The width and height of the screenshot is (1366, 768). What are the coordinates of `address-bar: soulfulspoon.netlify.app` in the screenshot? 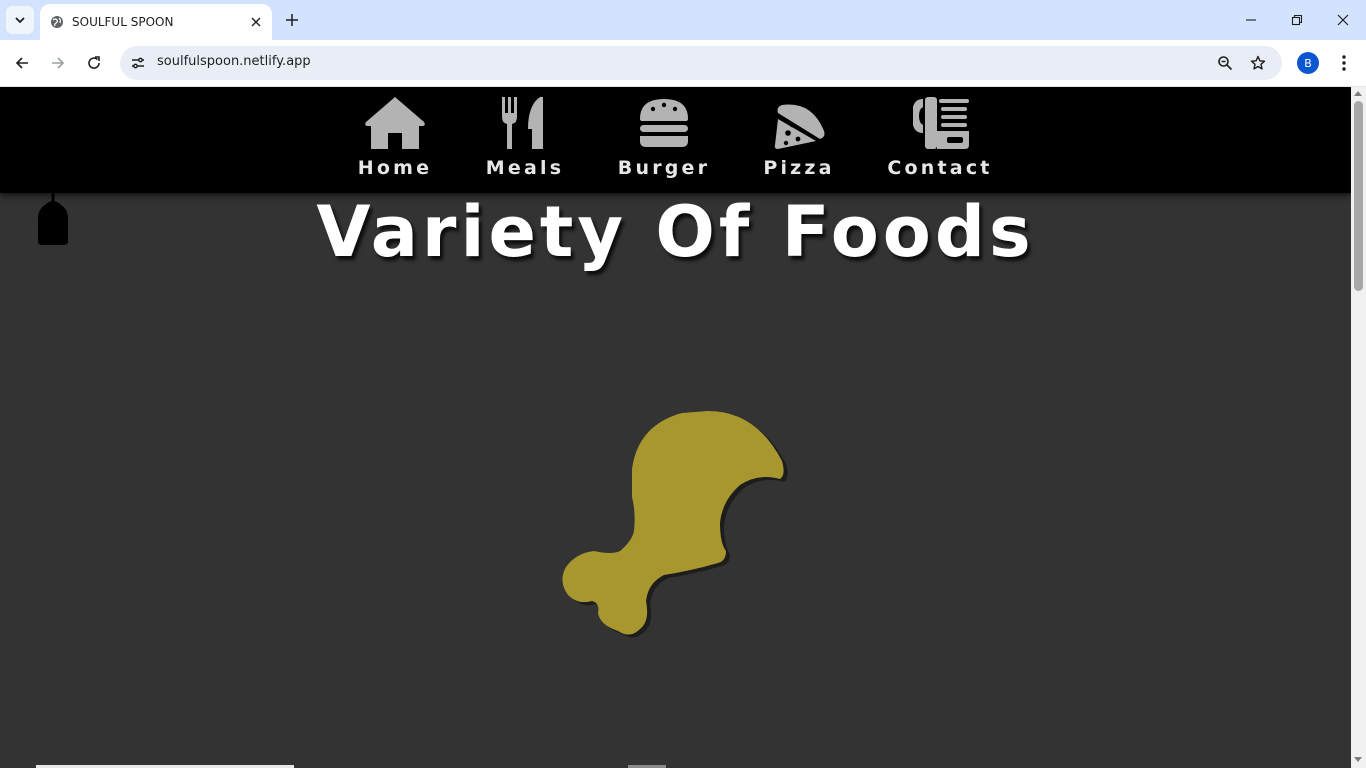 It's located at (701, 63).